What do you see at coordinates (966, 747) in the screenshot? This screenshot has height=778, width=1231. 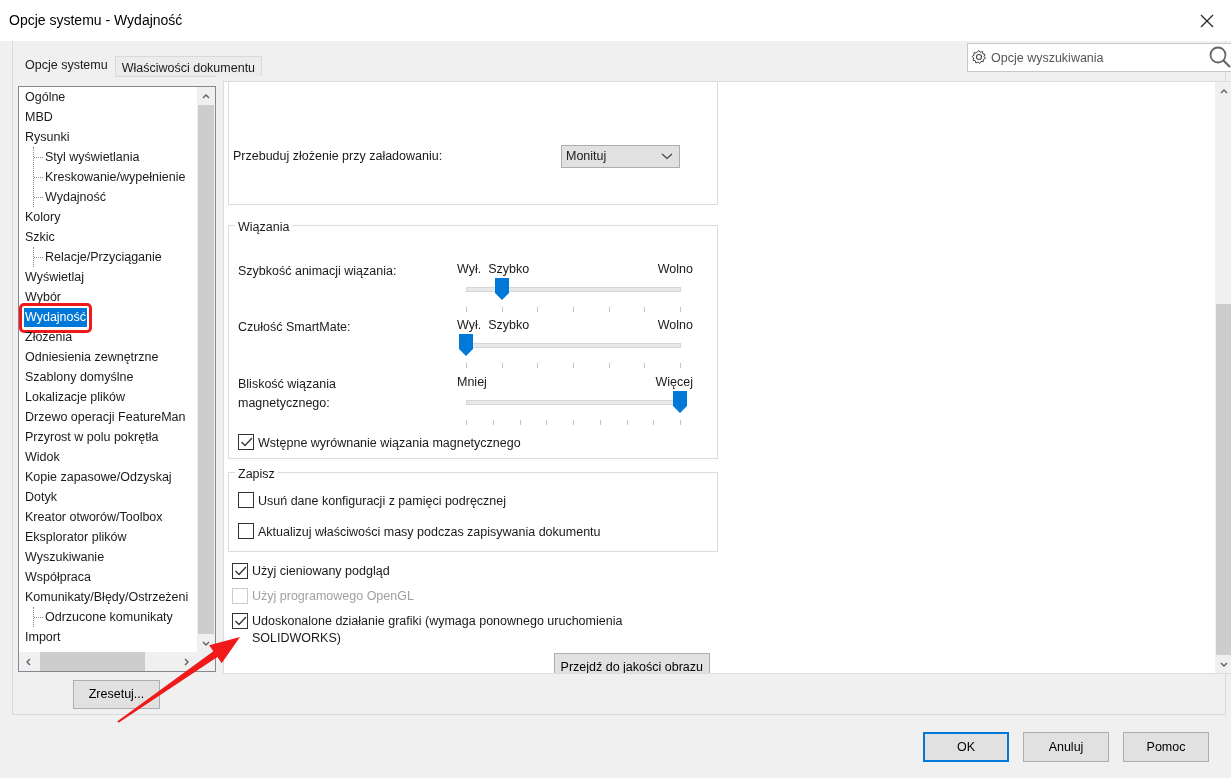 I see `dialog-button: OK` at bounding box center [966, 747].